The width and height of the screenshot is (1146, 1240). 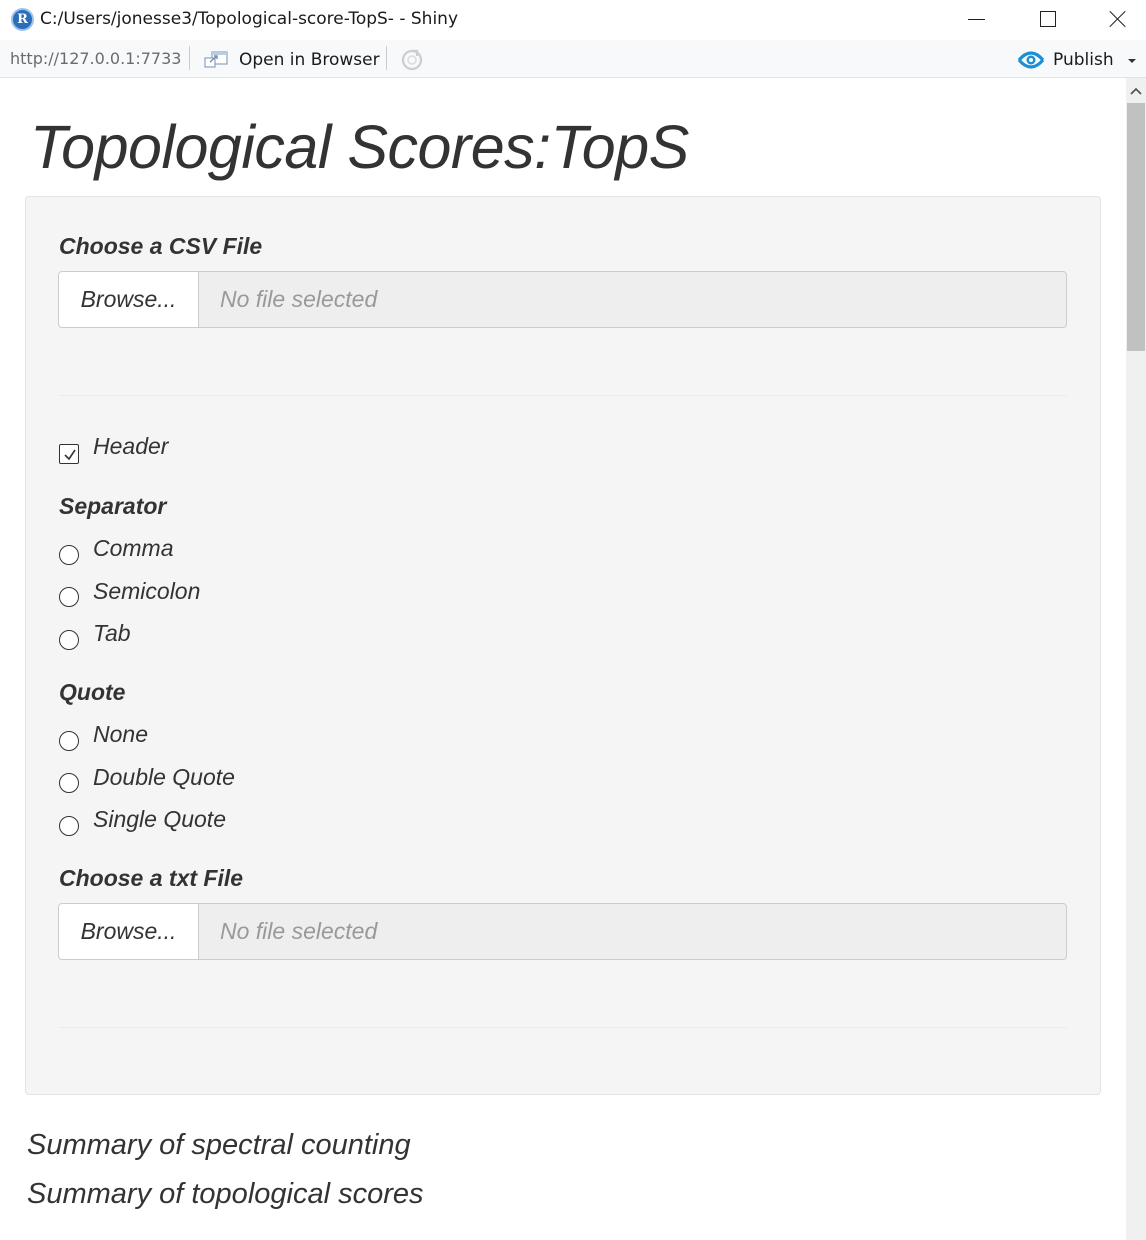 I want to click on txt-file-label: Choose a txt File, so click(x=151, y=878).